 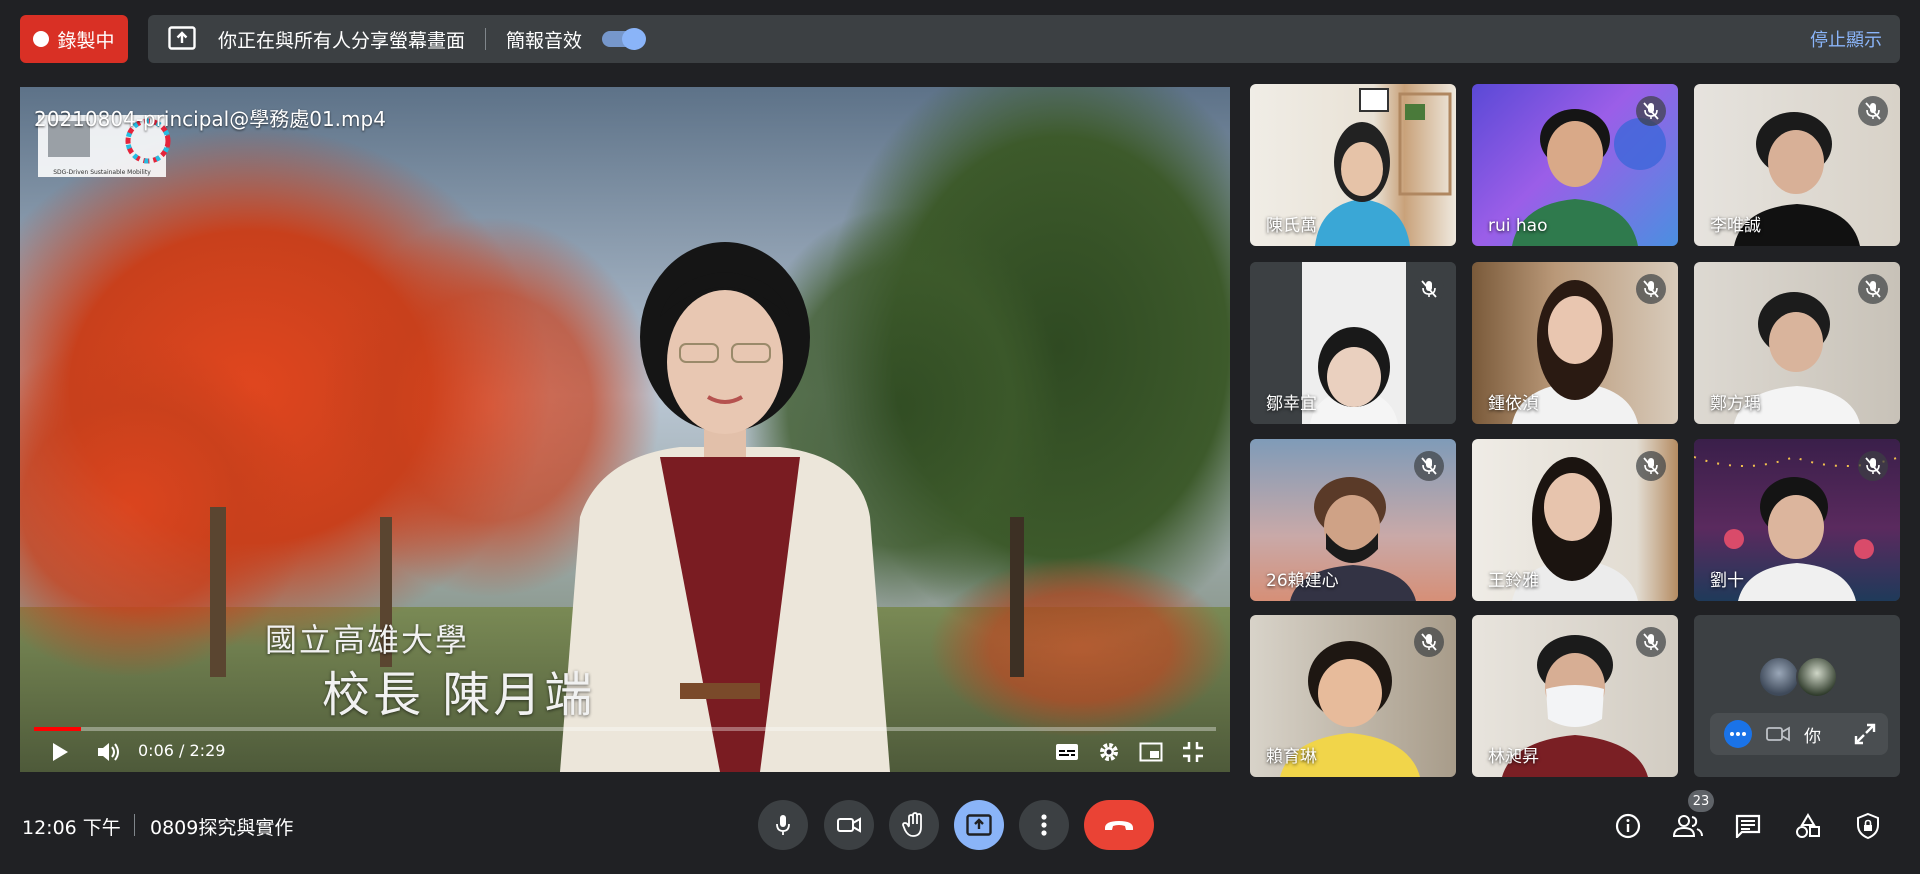 I want to click on self-label: 你, so click(x=1812, y=736).